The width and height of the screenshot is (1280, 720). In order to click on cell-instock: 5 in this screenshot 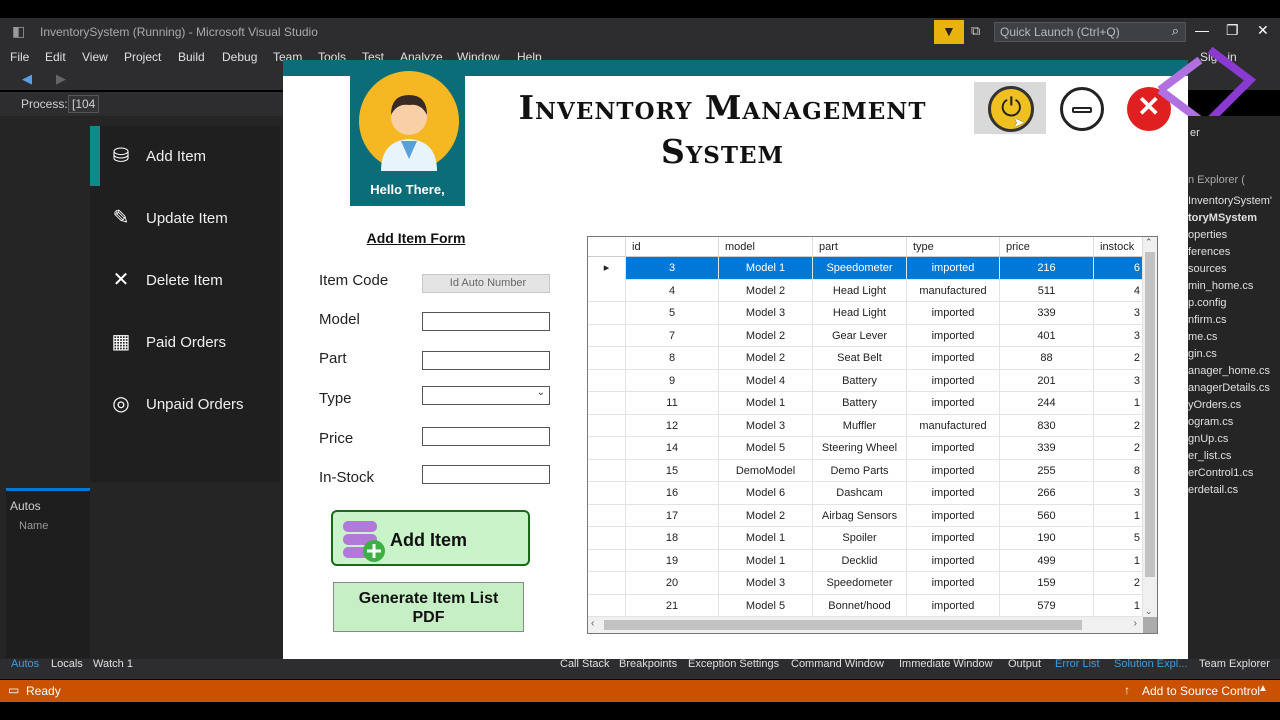, I will do `click(1118, 538)`.